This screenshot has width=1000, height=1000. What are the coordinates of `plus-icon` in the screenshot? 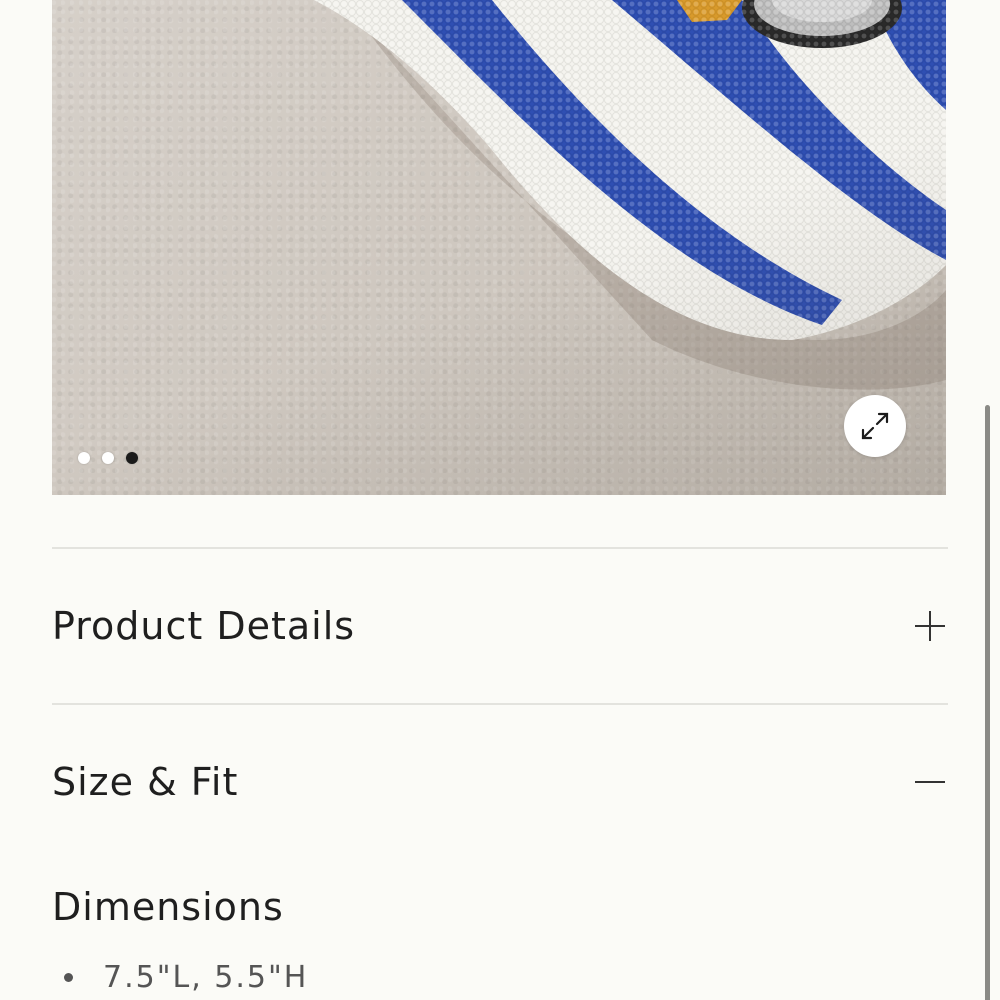 It's located at (930, 626).